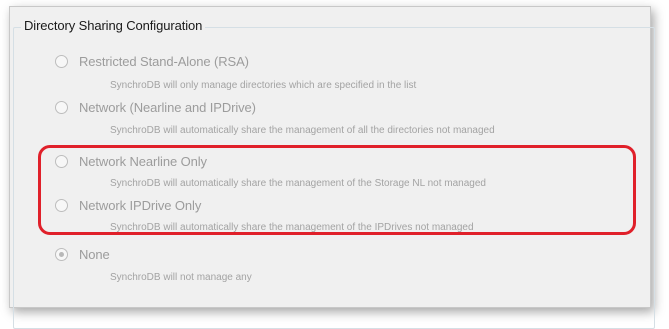 The height and width of the screenshot is (329, 669). I want to click on radio-network-nearline-only: Network Nearline Only, so click(131, 161).